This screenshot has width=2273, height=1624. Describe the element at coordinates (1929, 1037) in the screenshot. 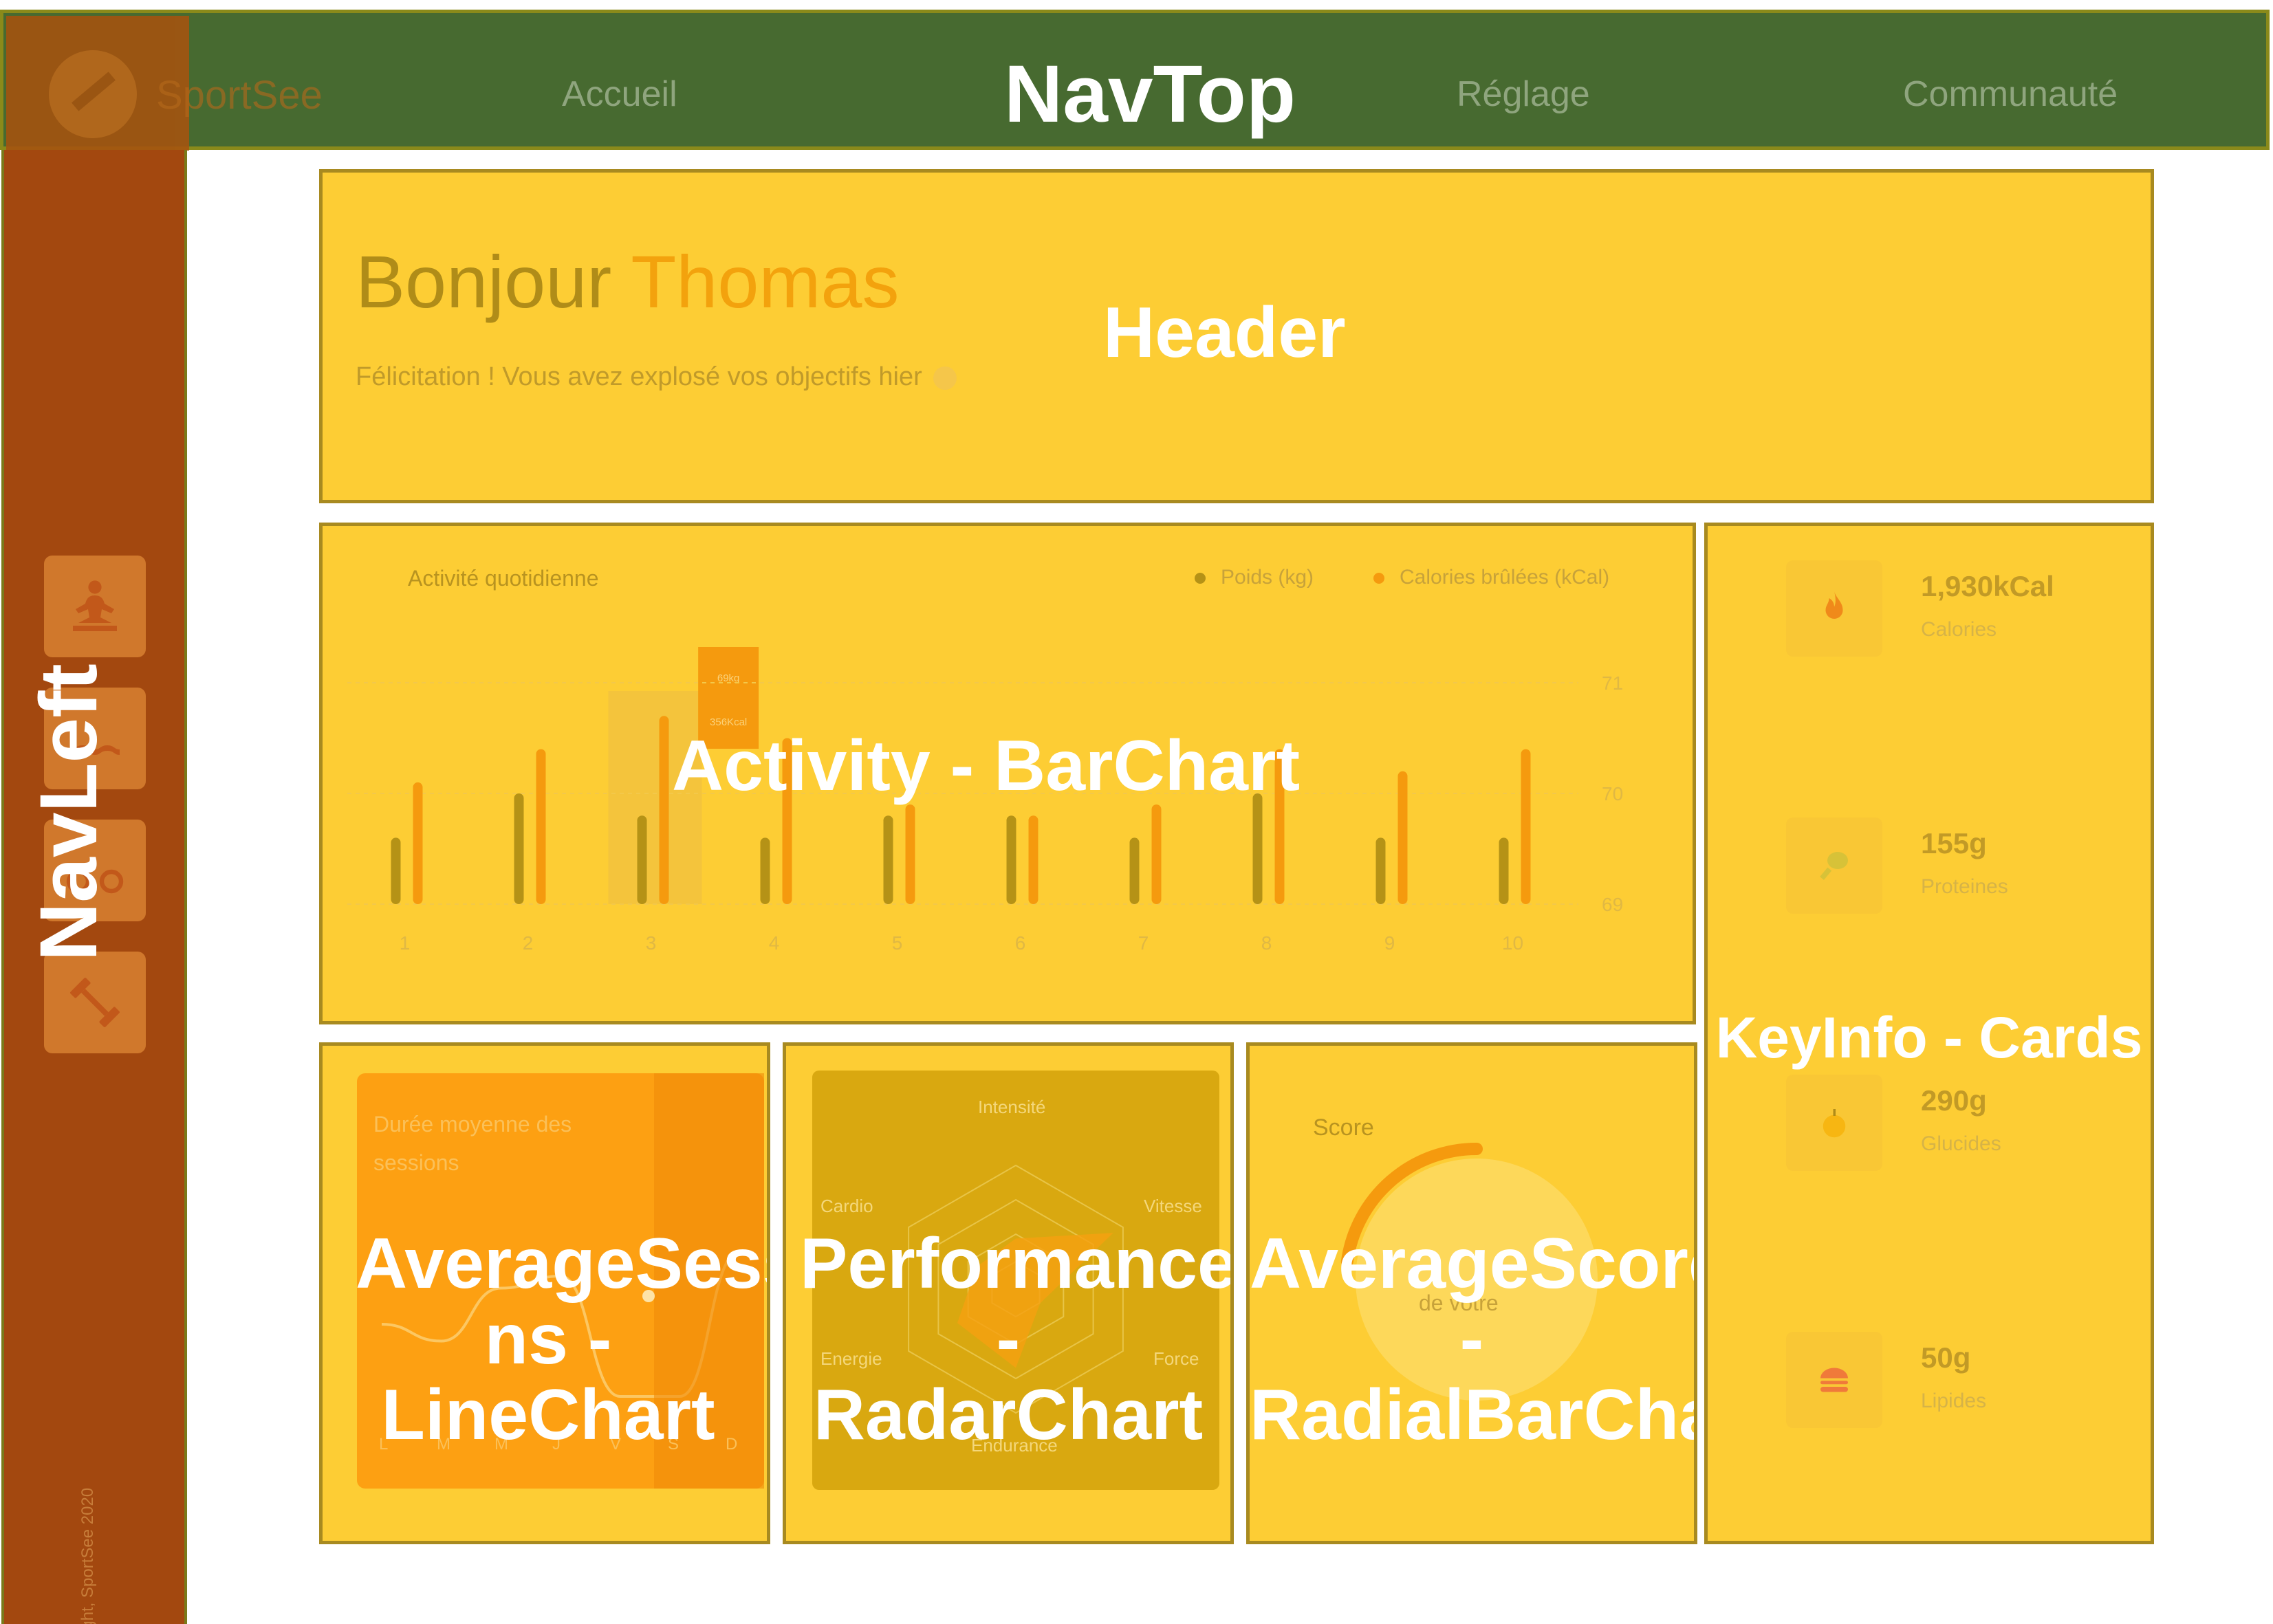

I see `overlay-label-keyinfo: KeyInfo - Cards` at that location.